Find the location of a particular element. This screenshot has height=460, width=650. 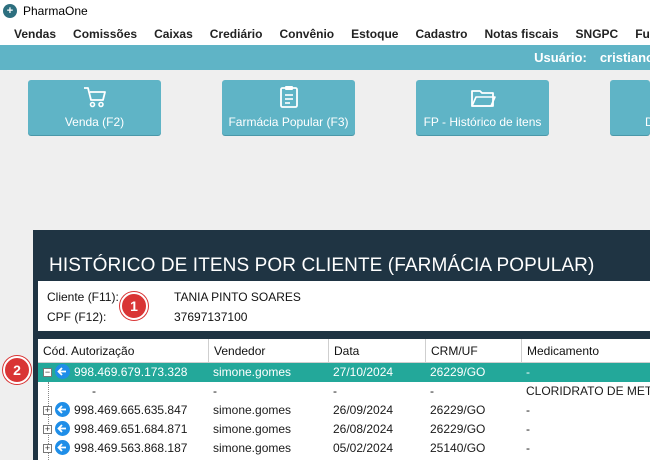

clipboard-icon is located at coordinates (288, 97).